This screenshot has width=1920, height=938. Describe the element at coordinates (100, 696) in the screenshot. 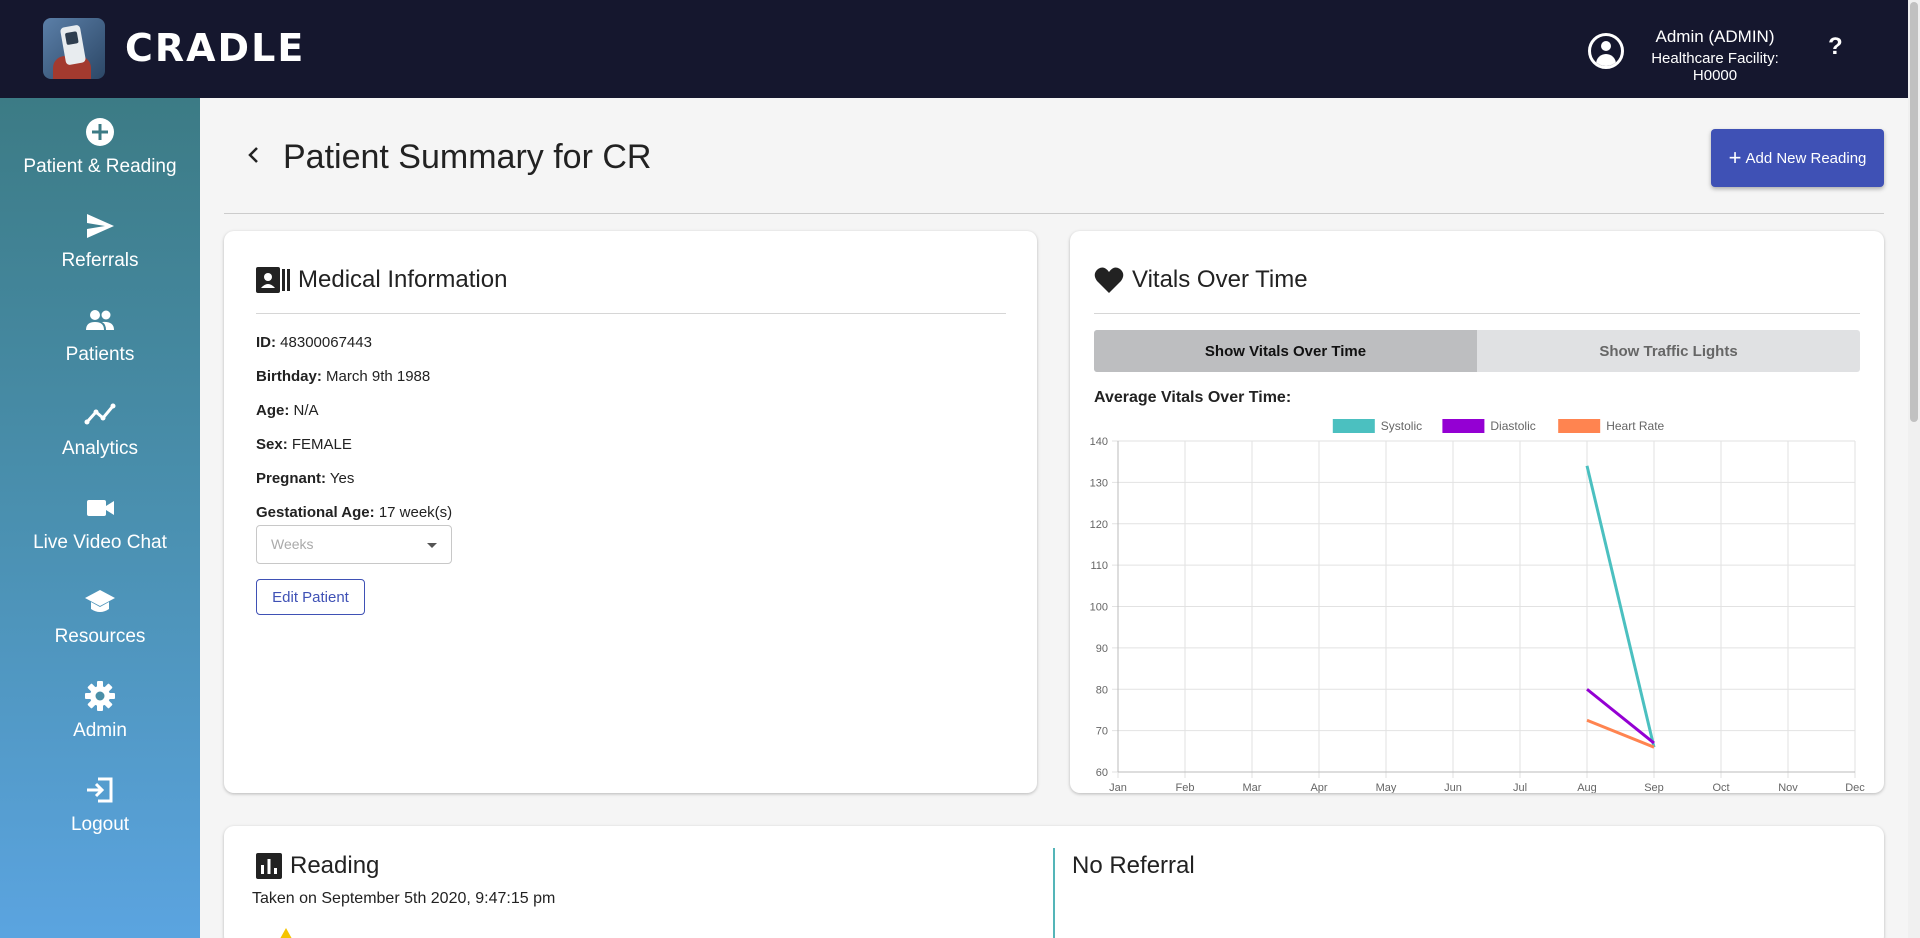

I see `gear-icon` at that location.